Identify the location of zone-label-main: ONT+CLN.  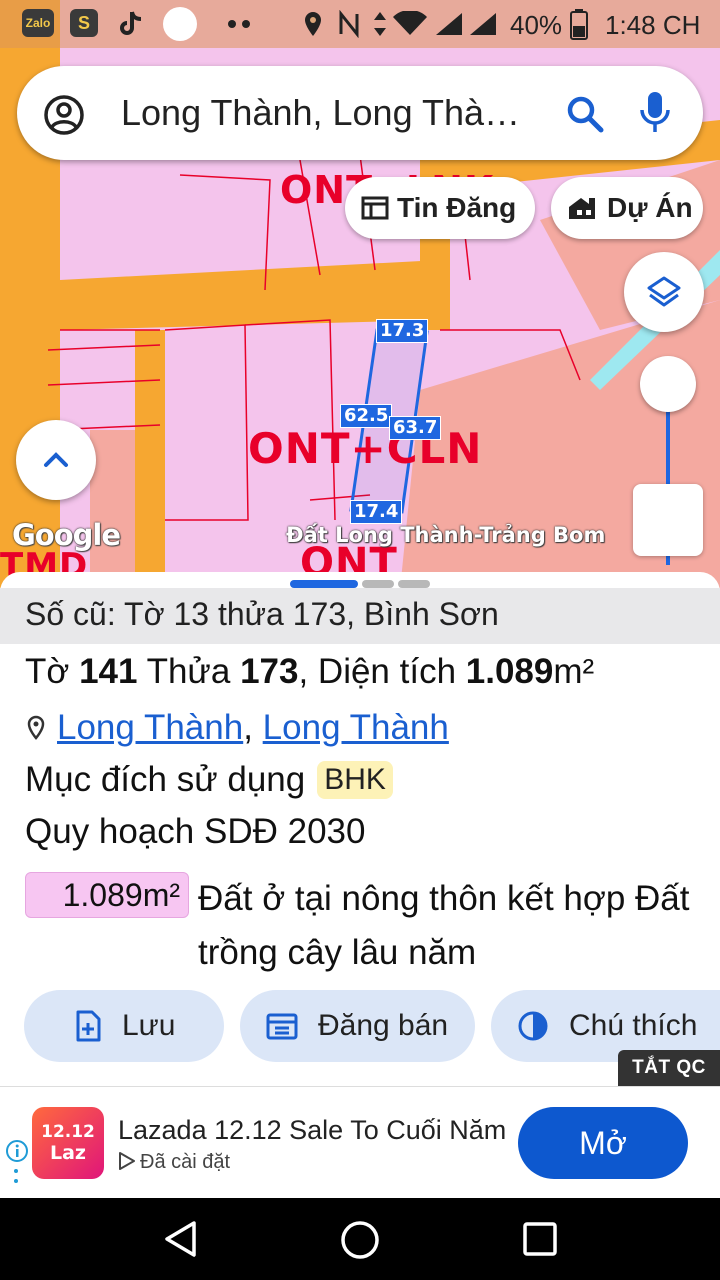
(365, 448).